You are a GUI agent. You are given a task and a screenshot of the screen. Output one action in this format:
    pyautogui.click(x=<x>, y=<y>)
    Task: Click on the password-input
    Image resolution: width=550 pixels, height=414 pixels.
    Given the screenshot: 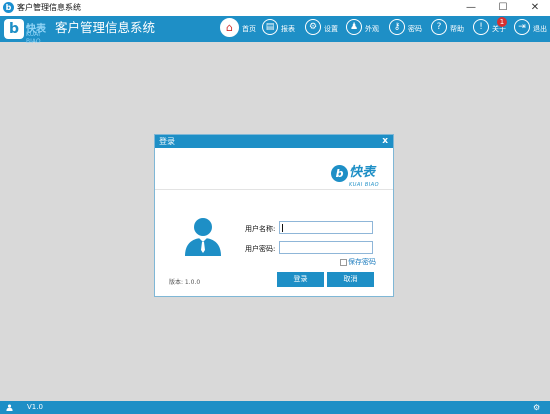 What is the action you would take?
    pyautogui.click(x=326, y=247)
    